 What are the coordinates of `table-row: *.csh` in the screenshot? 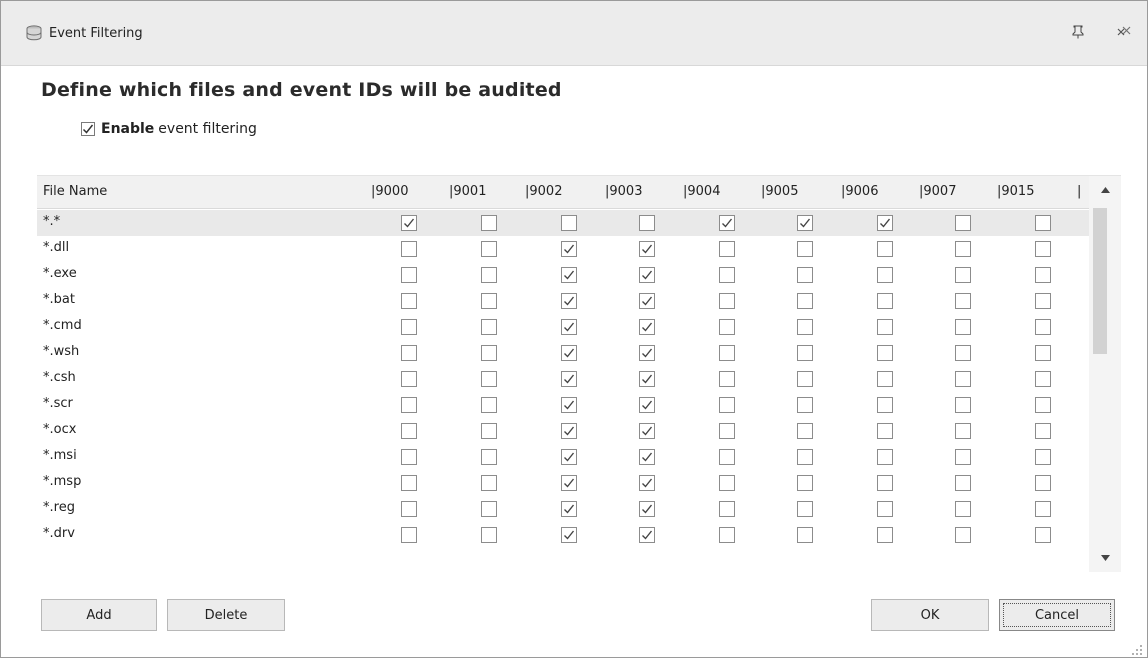 It's located at (563, 379).